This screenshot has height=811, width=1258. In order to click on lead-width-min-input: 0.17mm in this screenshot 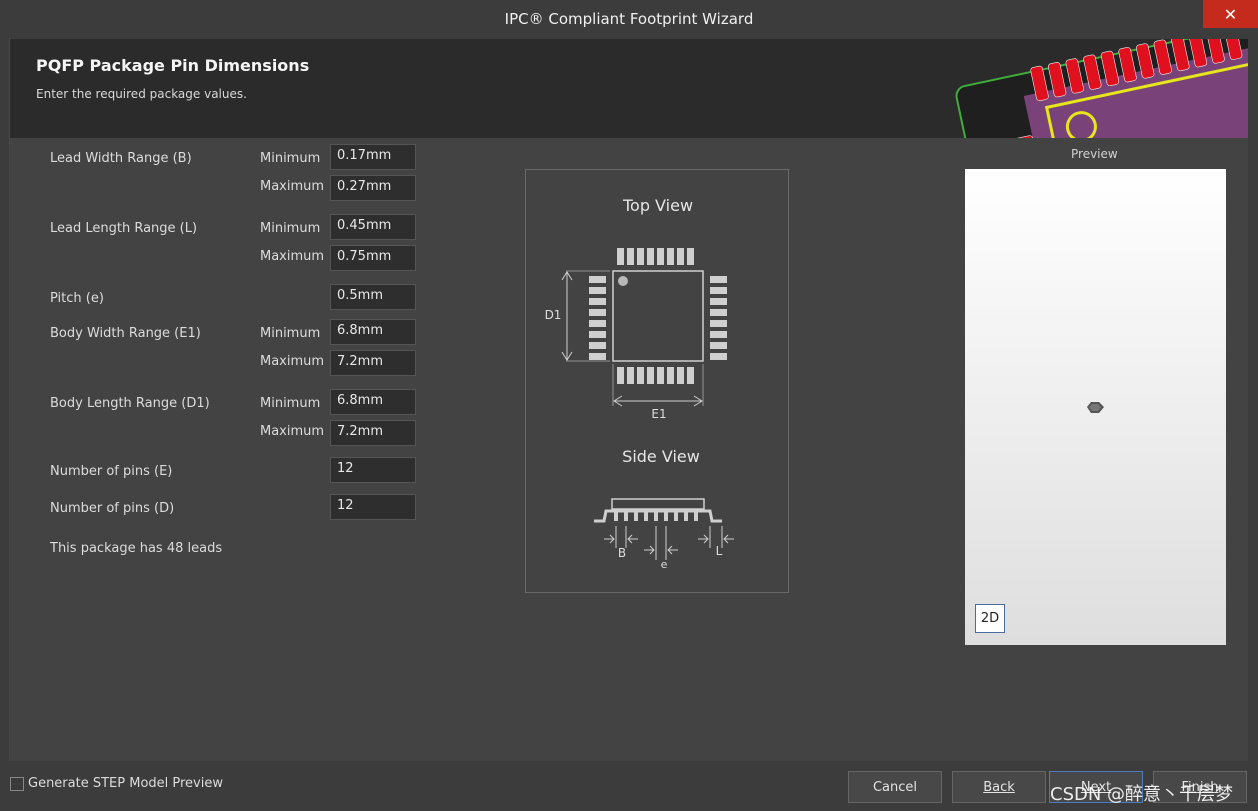, I will do `click(373, 157)`.